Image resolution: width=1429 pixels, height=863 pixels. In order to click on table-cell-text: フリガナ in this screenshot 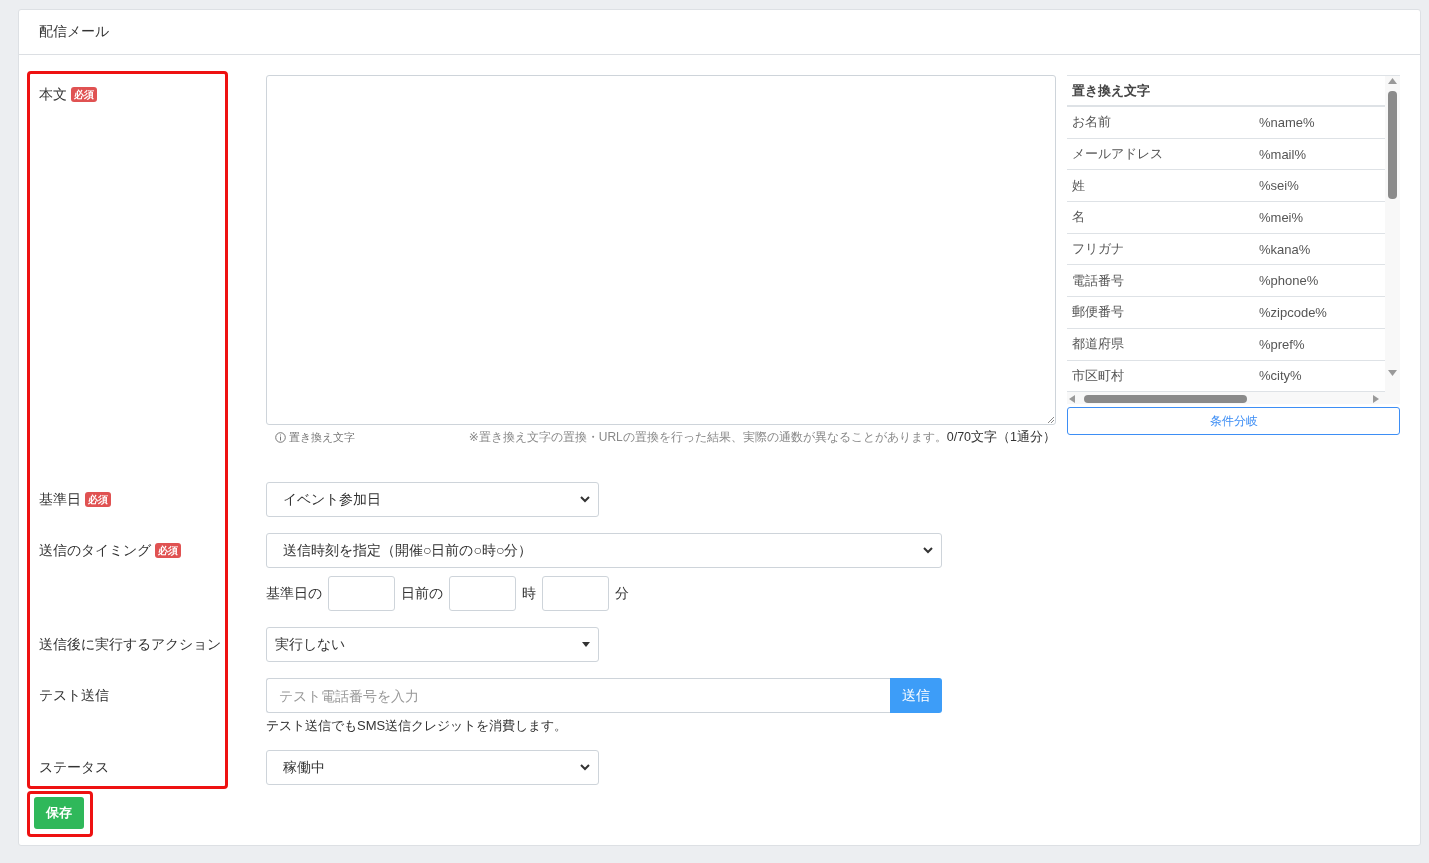, I will do `click(1098, 249)`.